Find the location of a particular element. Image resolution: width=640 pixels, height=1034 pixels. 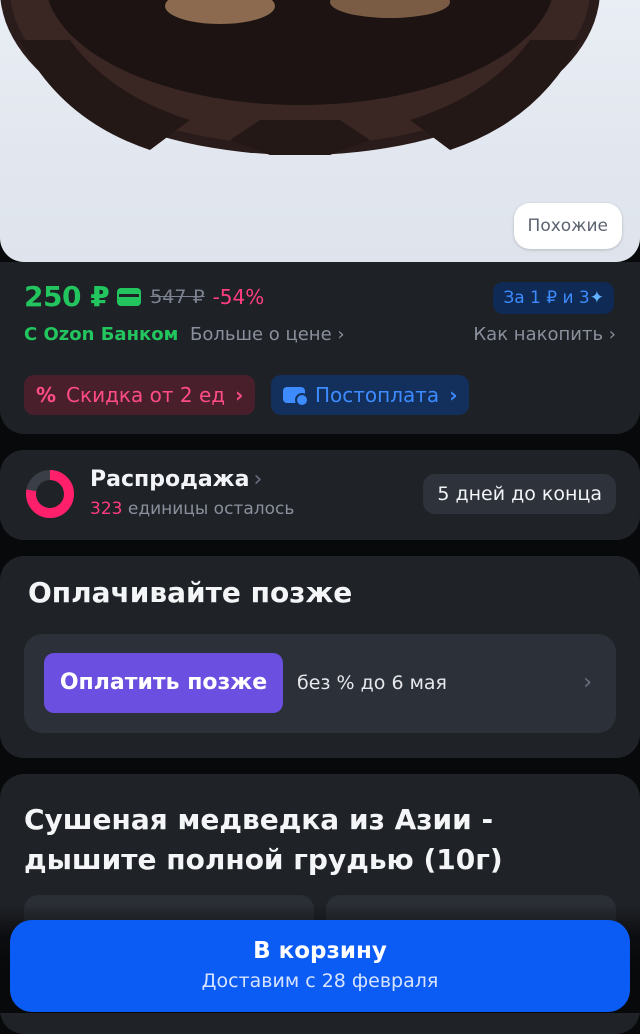

sparkle-icon: ✦ is located at coordinates (596, 298).